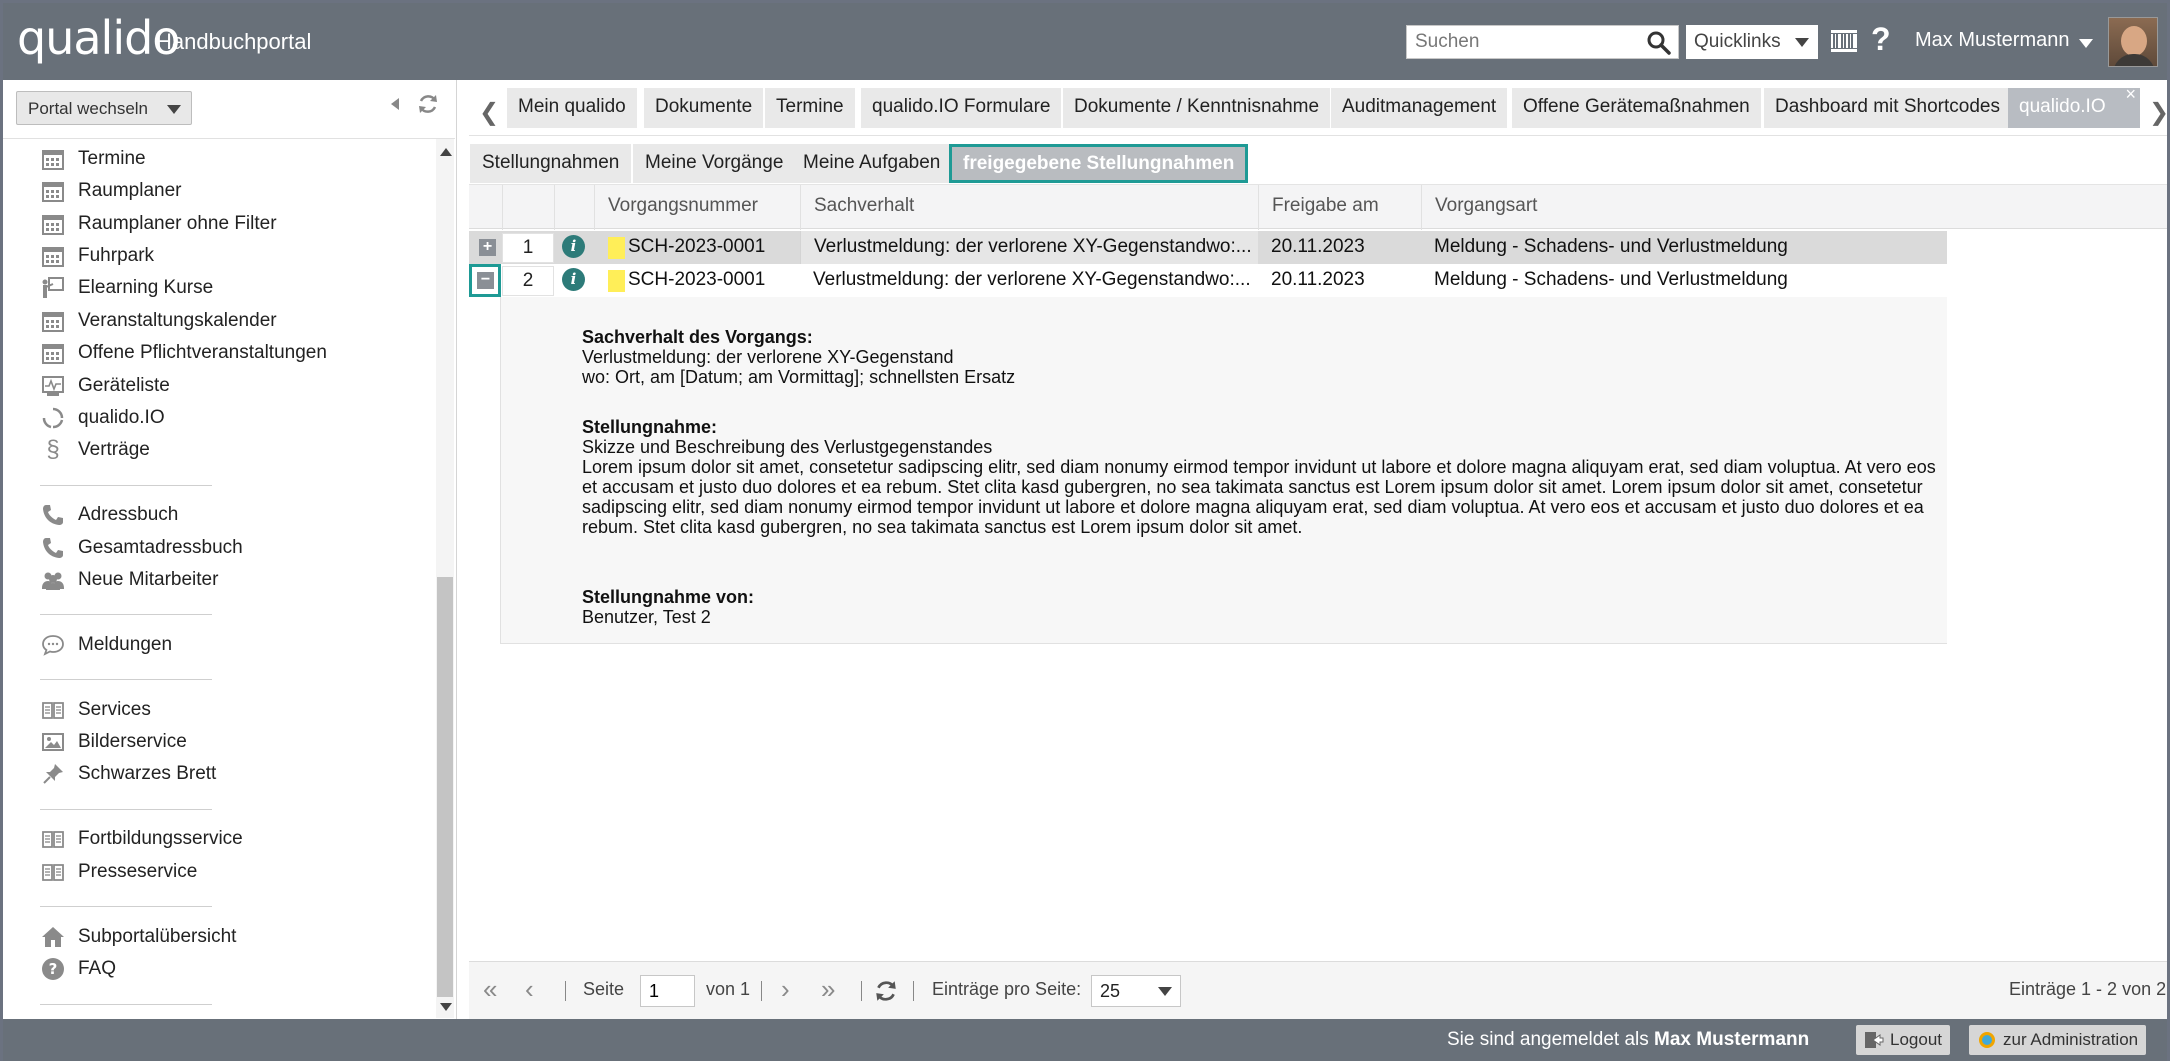 The image size is (2170, 1061). What do you see at coordinates (138, 871) in the screenshot?
I see `sidebar-item-label: Presseservice` at bounding box center [138, 871].